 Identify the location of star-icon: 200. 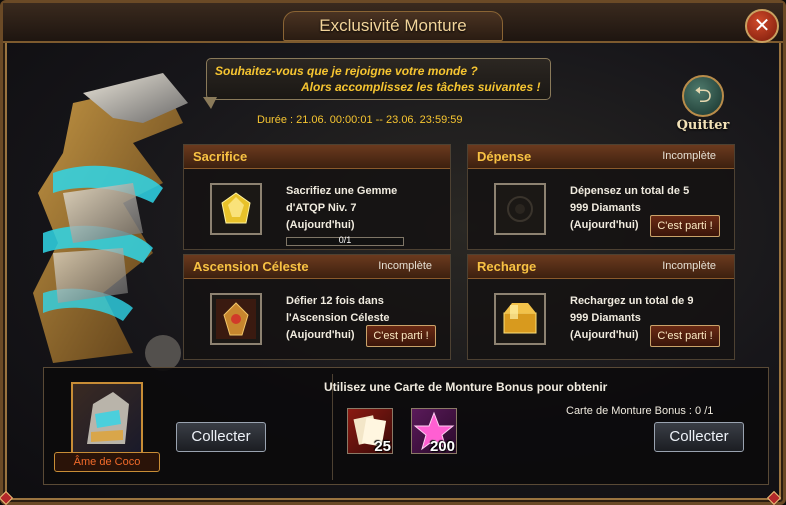
(434, 431).